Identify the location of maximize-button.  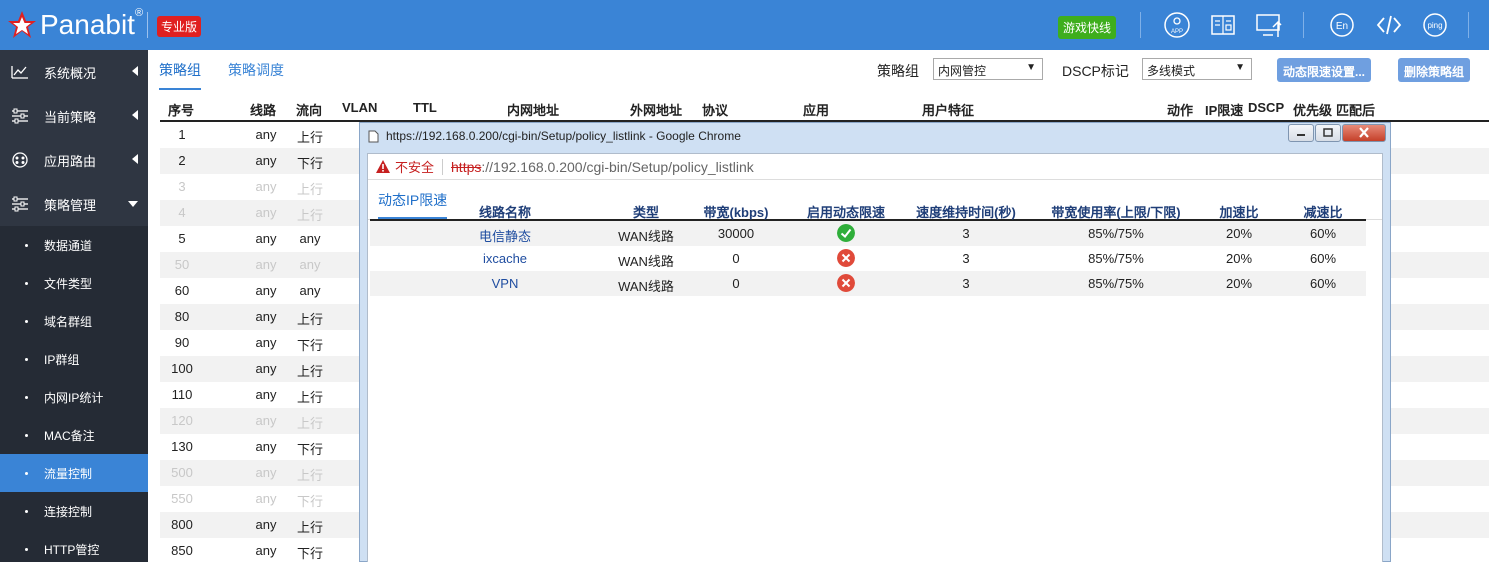
(1328, 133).